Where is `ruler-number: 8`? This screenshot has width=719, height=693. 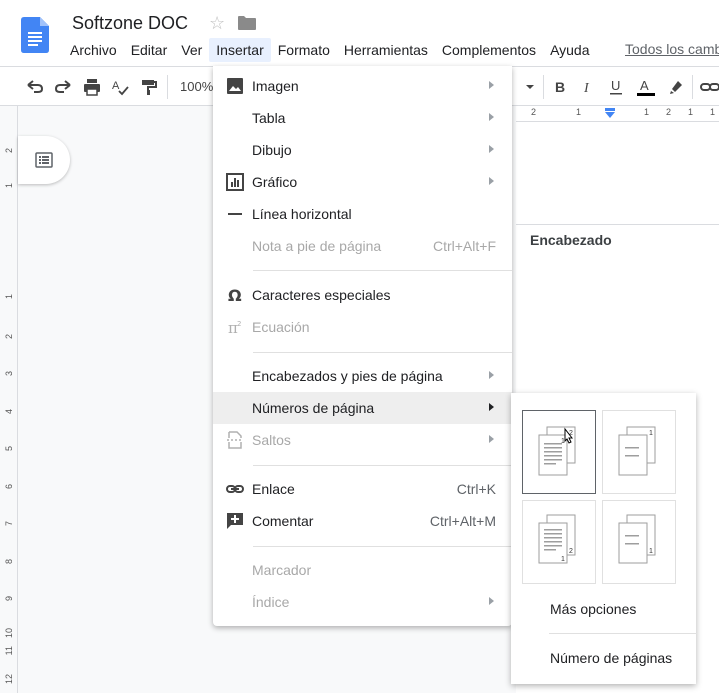 ruler-number: 8 is located at coordinates (9, 562).